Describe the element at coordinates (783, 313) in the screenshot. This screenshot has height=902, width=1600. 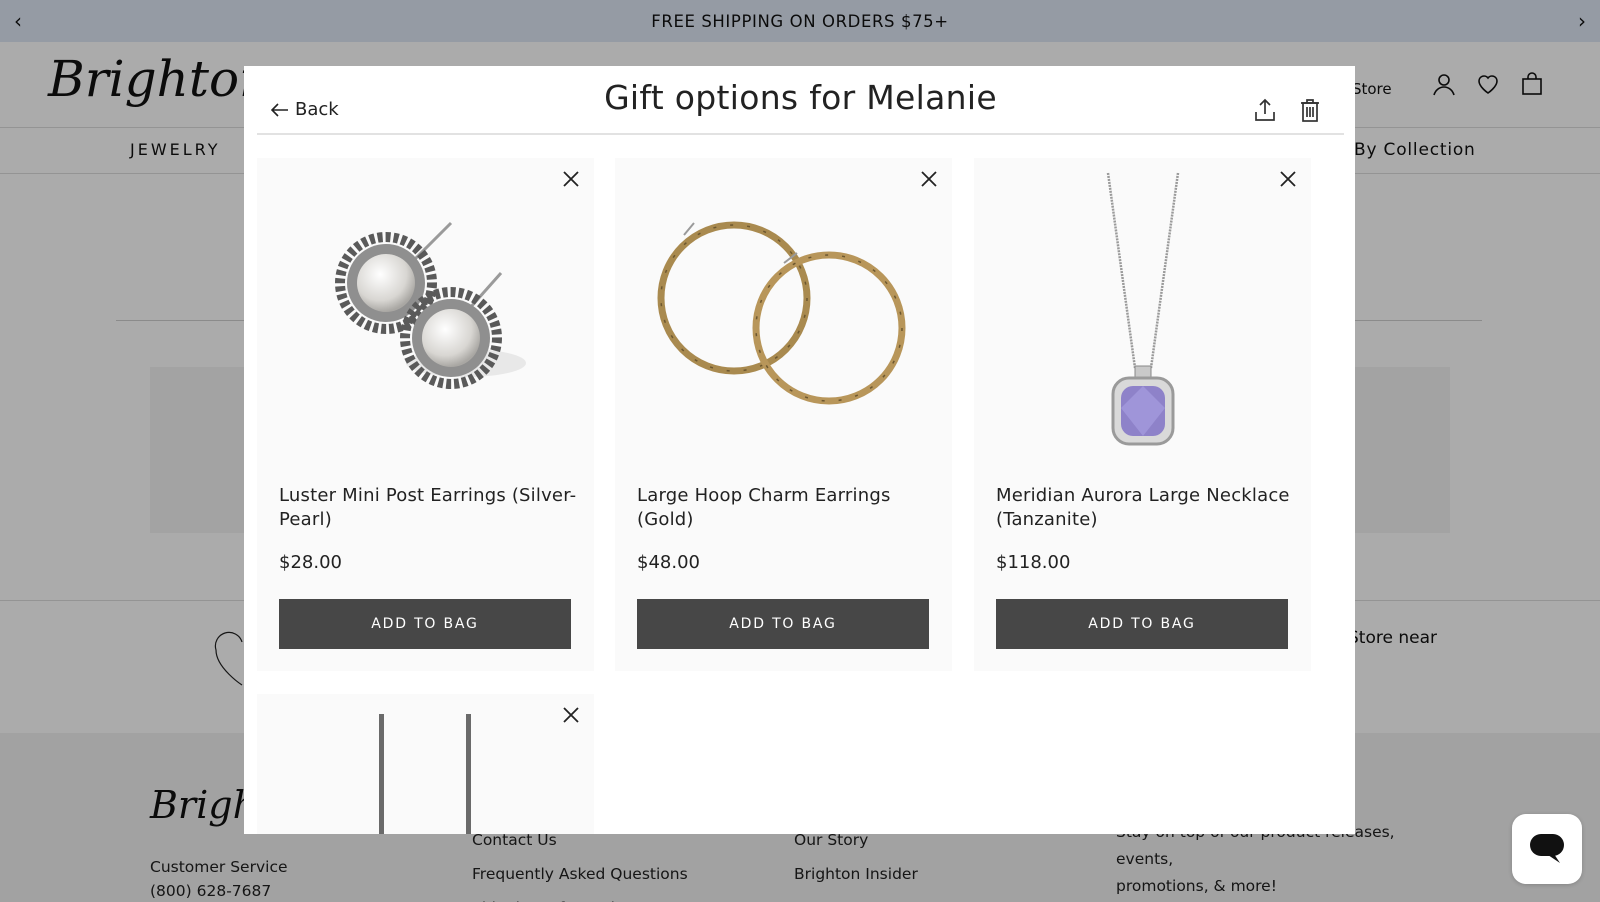
I see `product-image-hoop-earrings` at that location.